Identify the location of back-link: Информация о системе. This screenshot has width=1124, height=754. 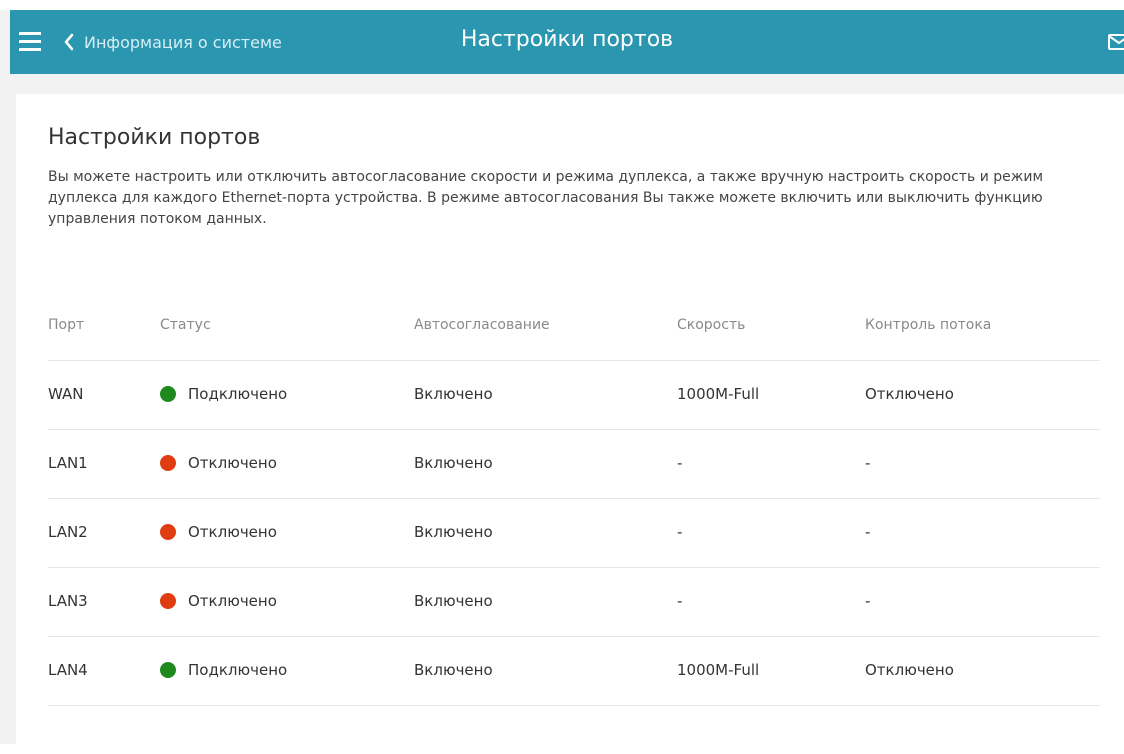
(173, 42).